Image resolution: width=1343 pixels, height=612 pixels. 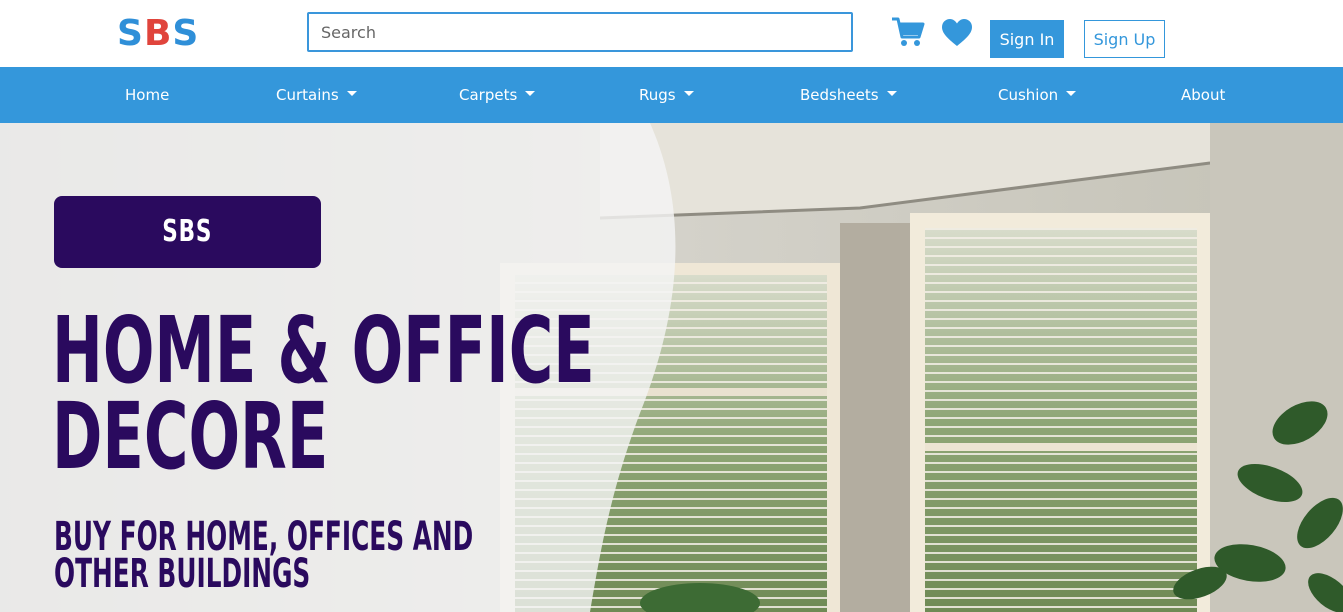 What do you see at coordinates (839, 95) in the screenshot?
I see `nav-item-label: Bedsheets` at bounding box center [839, 95].